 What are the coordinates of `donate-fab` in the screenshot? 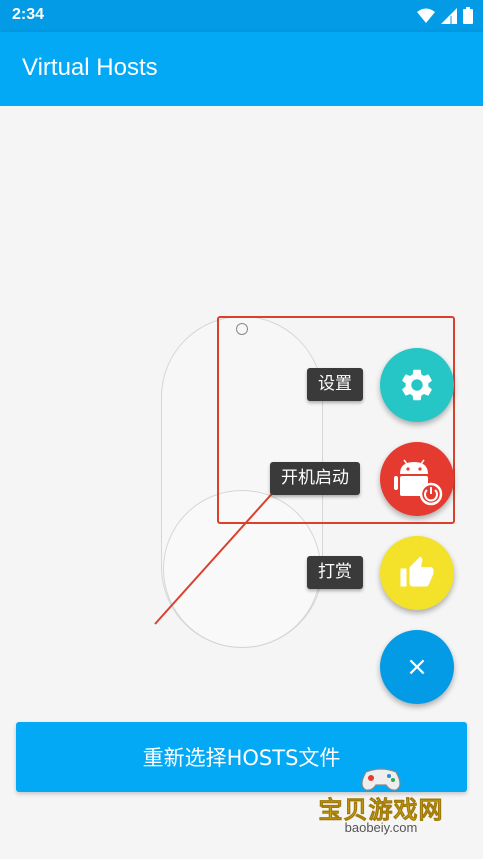 It's located at (417, 573).